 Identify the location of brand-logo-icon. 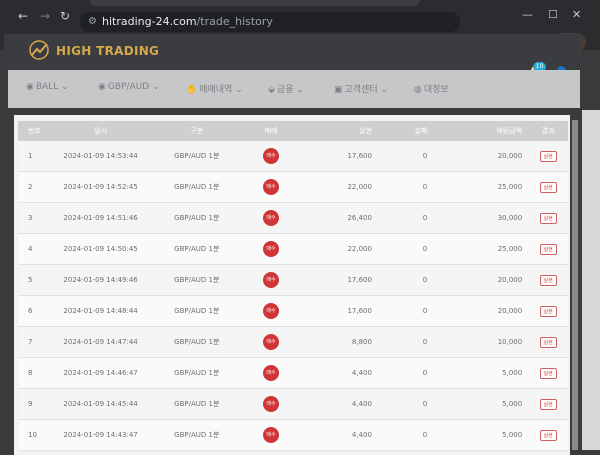
(39, 50).